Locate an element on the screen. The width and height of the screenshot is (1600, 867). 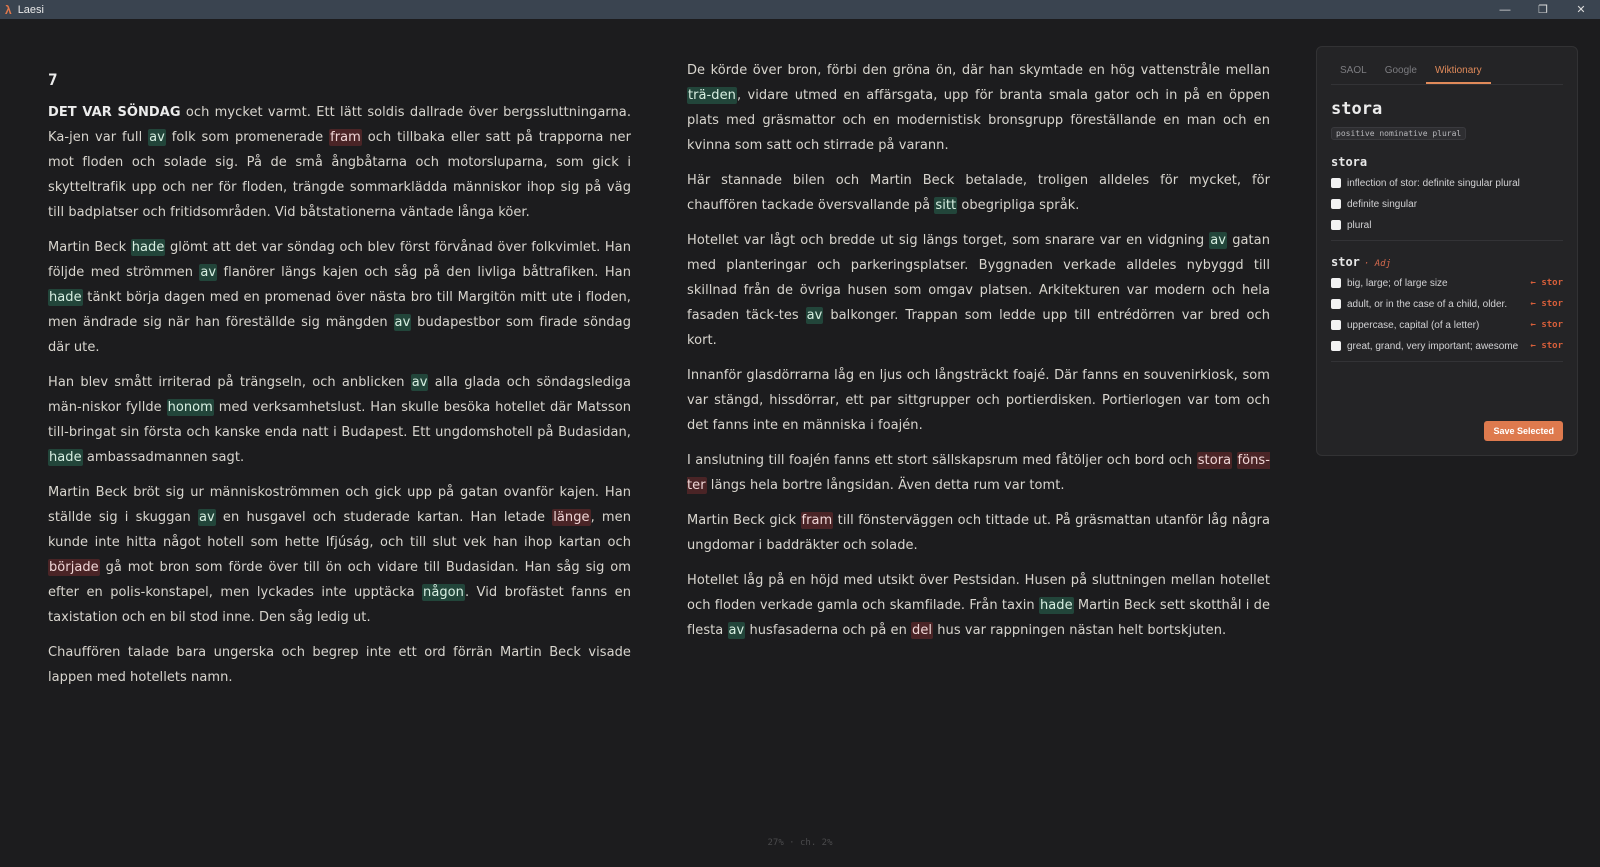
known-word: sitt is located at coordinates (946, 205).